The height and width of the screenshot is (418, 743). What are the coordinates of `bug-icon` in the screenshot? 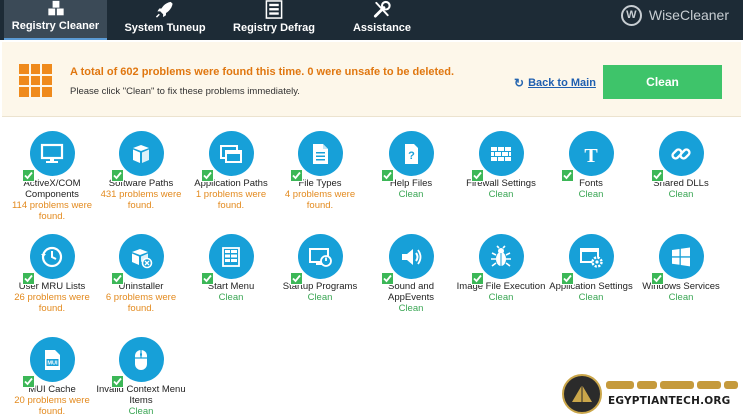 It's located at (501, 255).